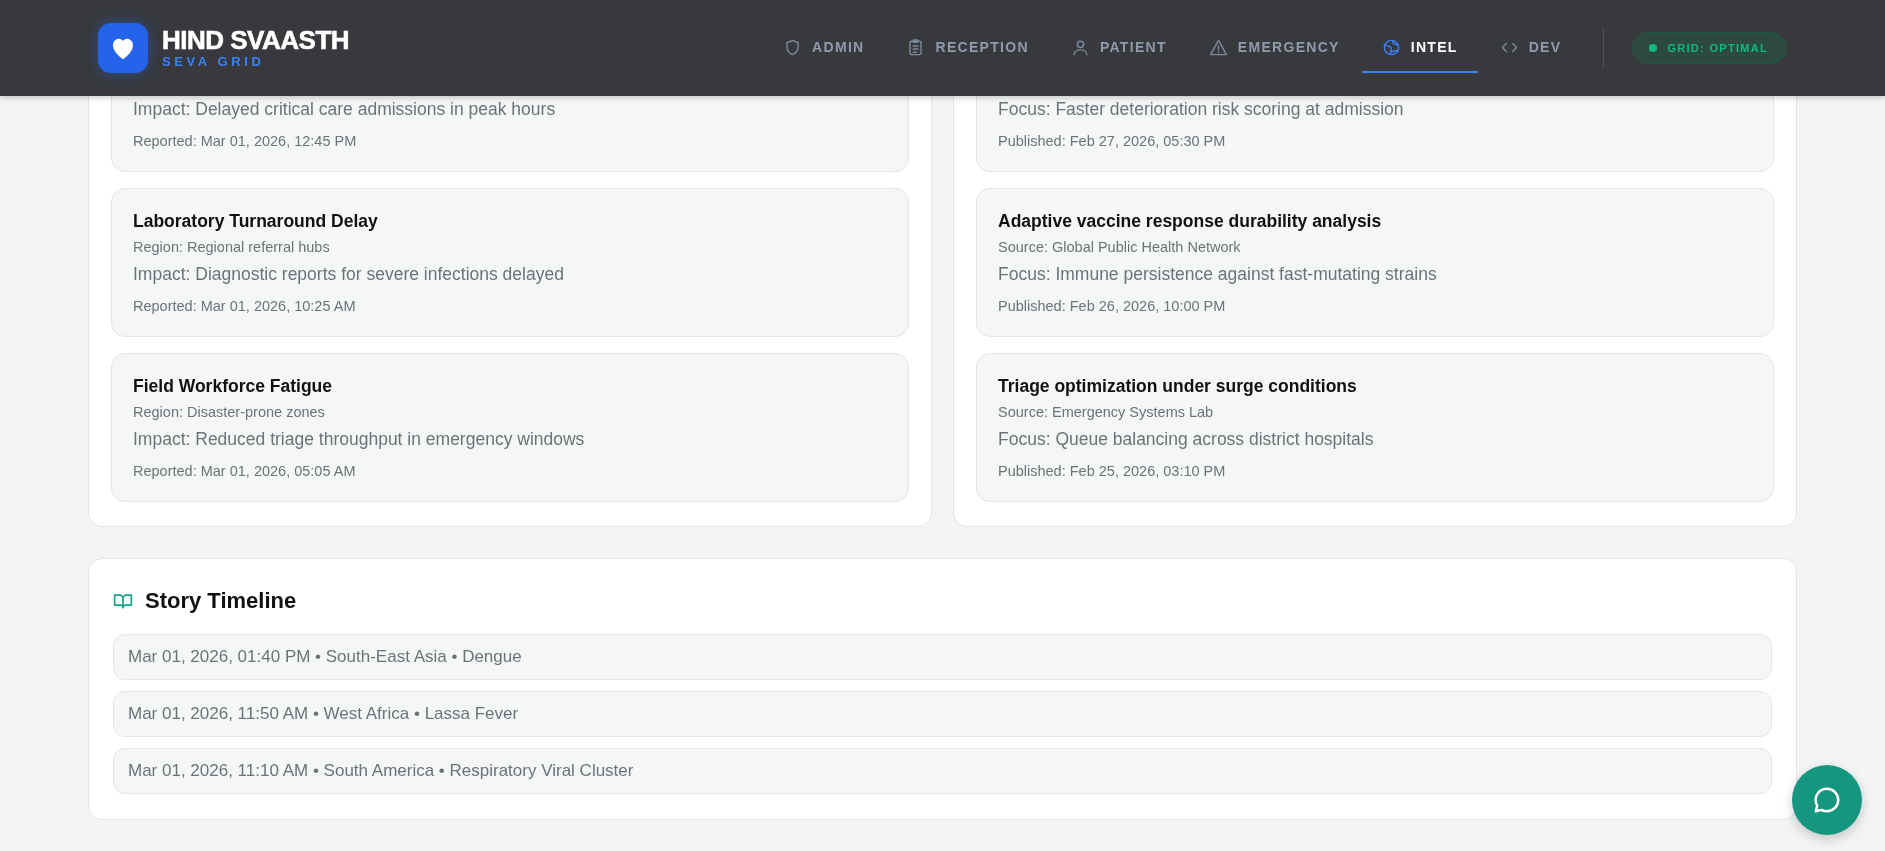  Describe the element at coordinates (1118, 48) in the screenshot. I see `nav-tab: PATIENT` at that location.